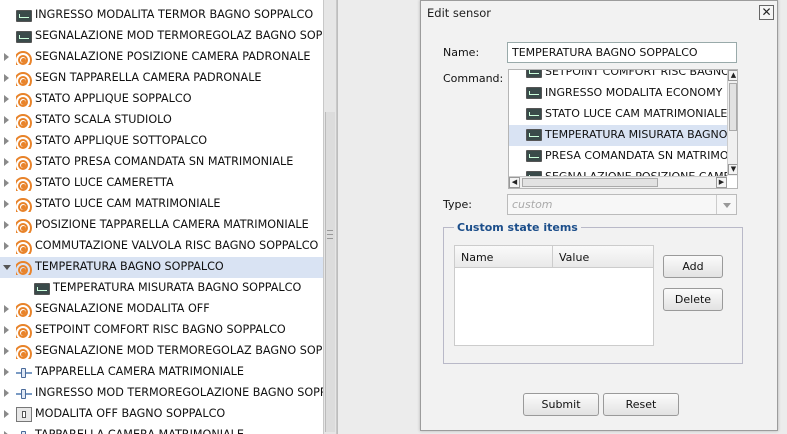  I want to click on tree-item: STATO PRESA COMANDATA SN MATRIMONIALE, so click(161, 162).